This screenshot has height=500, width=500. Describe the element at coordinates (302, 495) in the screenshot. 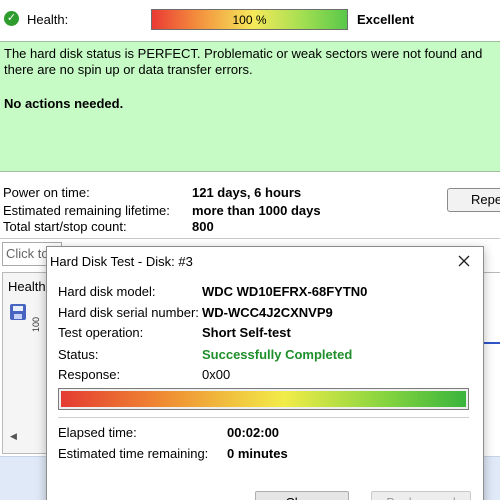

I see `close-button: Close` at that location.